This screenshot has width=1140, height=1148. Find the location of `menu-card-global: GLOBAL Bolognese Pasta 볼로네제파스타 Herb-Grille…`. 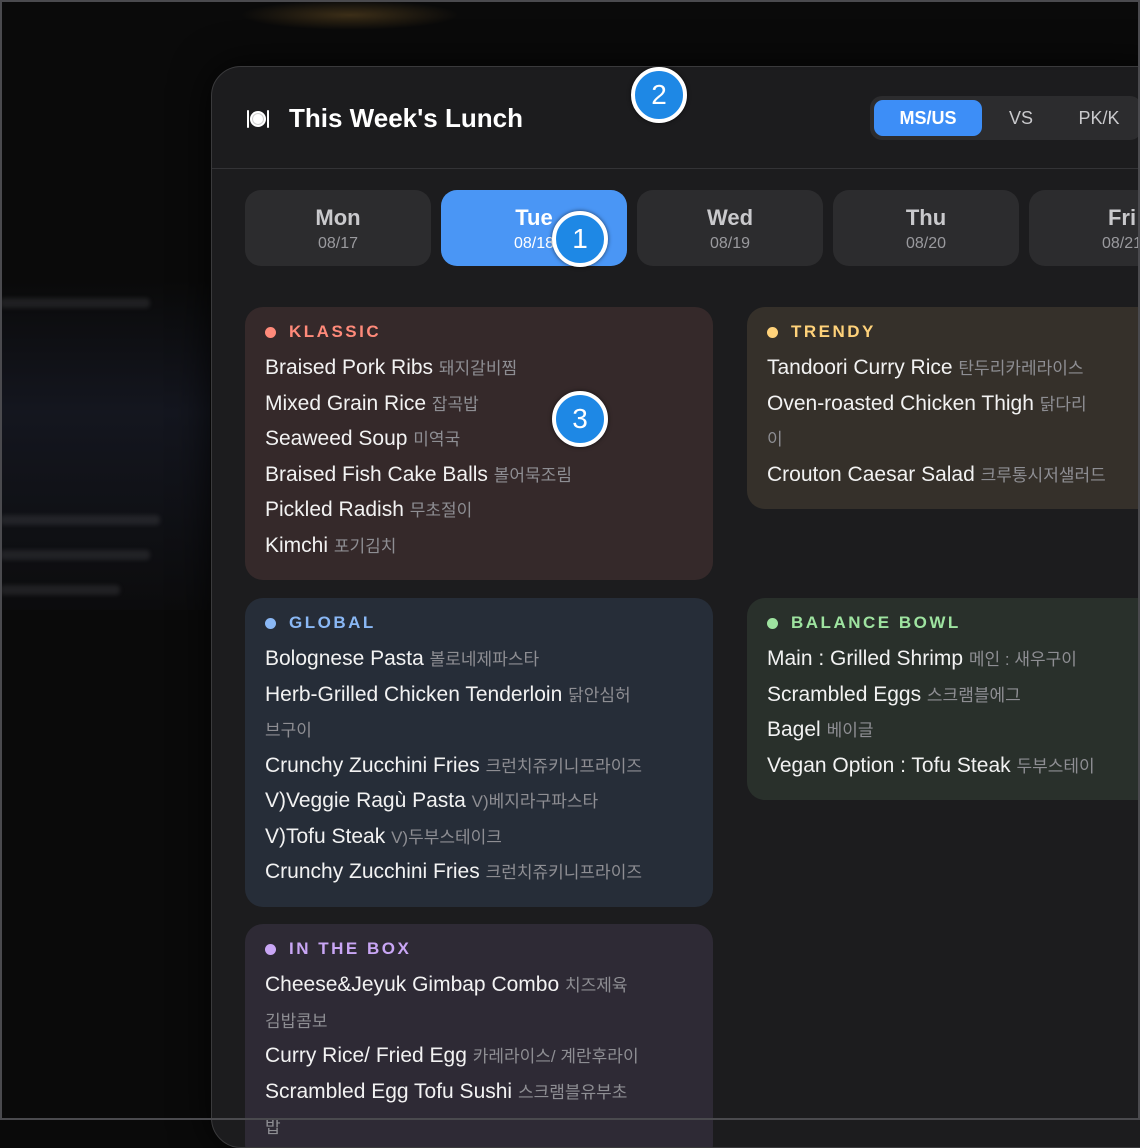

menu-card-global: GLOBAL Bolognese Pasta 볼로네제파스타 Herb-Grille… is located at coordinates (479, 752).